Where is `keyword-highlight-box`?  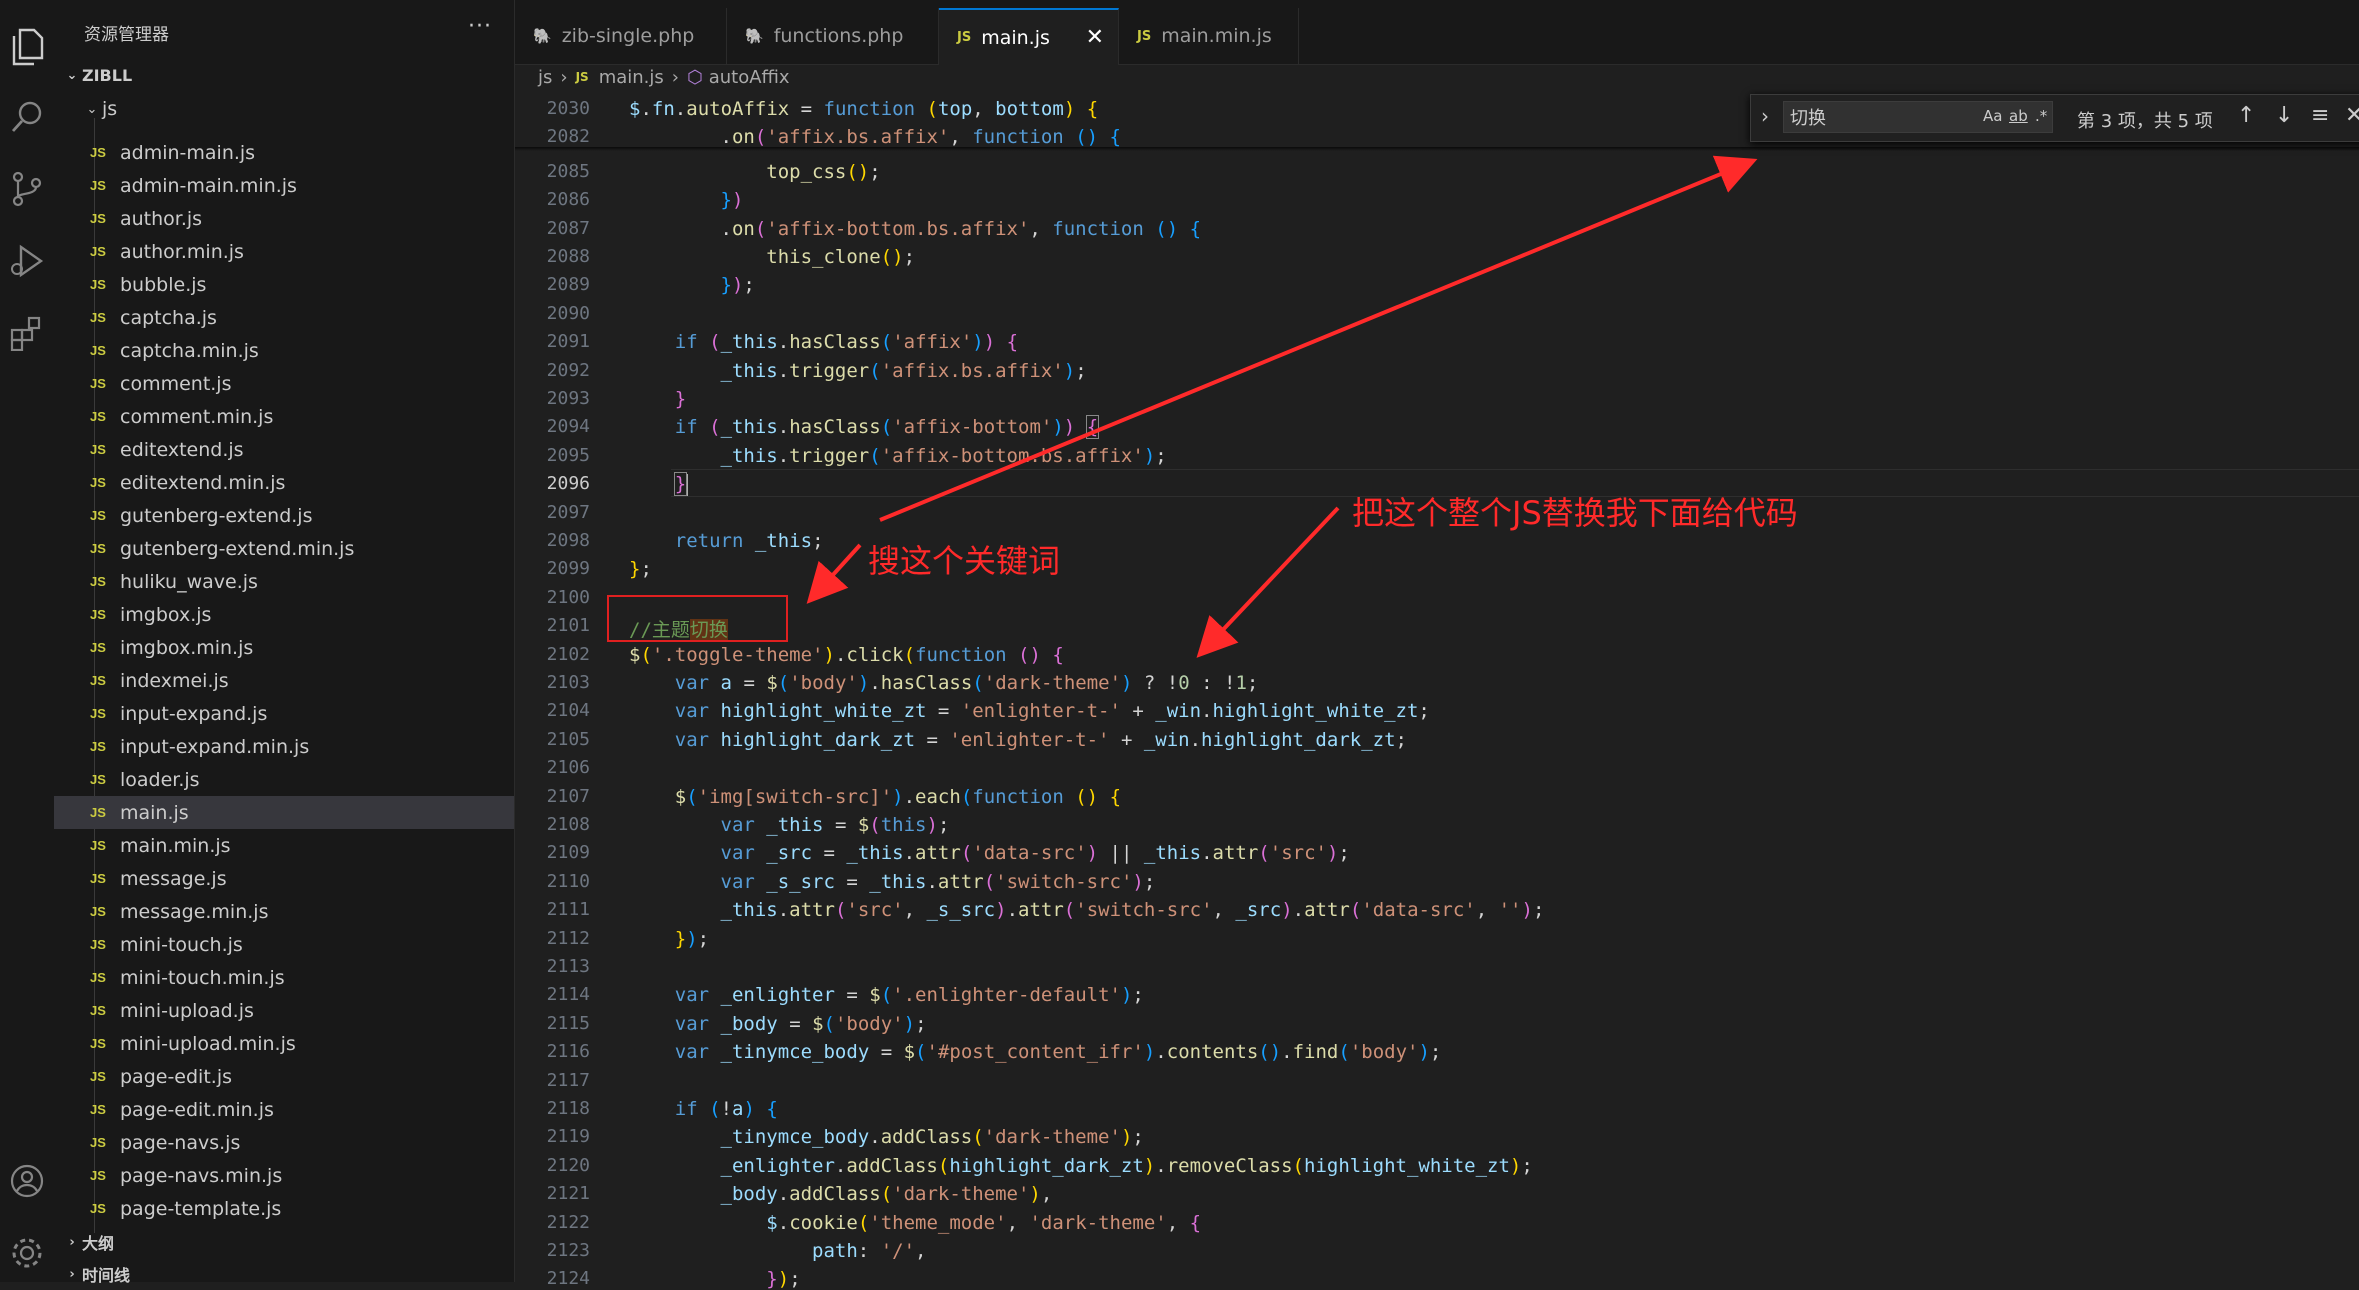
keyword-highlight-box is located at coordinates (697, 618).